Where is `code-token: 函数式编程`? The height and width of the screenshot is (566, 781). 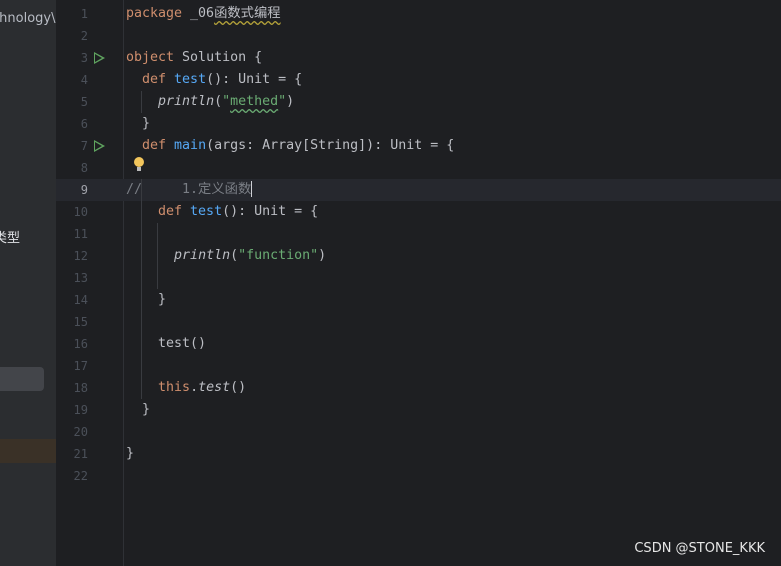
code-token: 函数式编程 is located at coordinates (247, 13).